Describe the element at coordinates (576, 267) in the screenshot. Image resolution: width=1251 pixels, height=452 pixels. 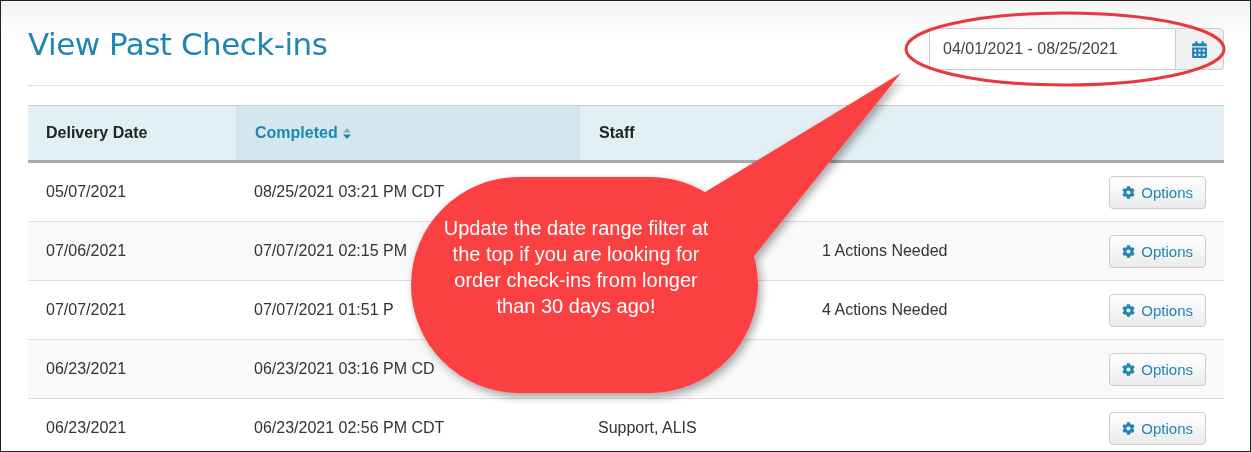
I see `callout-text: Update the date range filter at the top if you are looking for order check-ins from longer than 30 days ago!` at that location.